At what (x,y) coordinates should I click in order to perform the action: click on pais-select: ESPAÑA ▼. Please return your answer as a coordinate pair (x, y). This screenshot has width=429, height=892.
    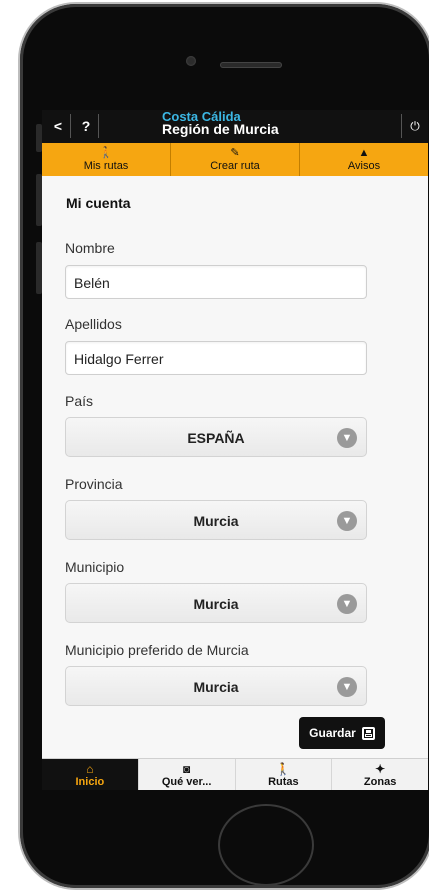
    Looking at the image, I should click on (216, 437).